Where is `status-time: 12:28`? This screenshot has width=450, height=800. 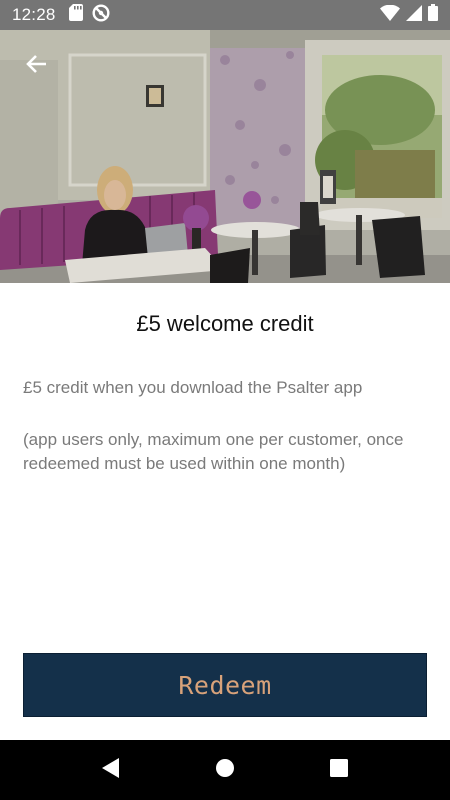 status-time: 12:28 is located at coordinates (34, 14).